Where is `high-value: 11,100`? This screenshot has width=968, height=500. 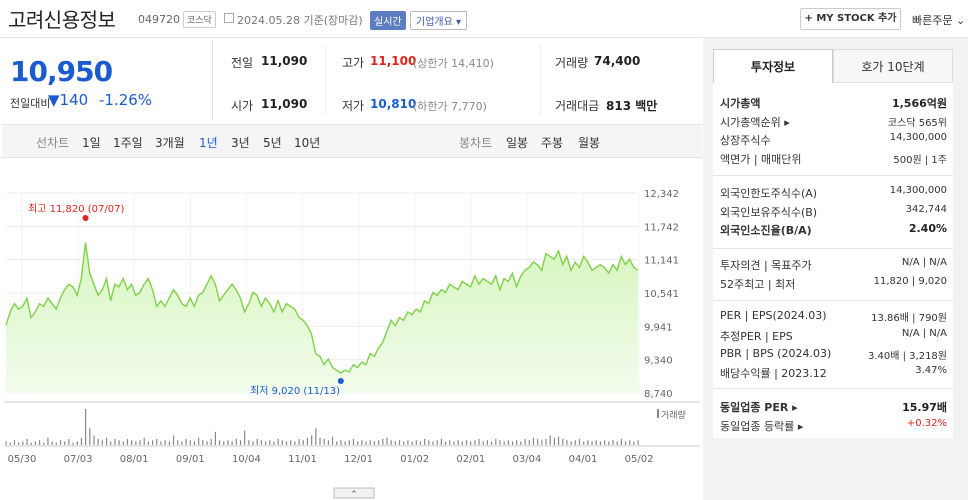
high-value: 11,100 is located at coordinates (393, 61).